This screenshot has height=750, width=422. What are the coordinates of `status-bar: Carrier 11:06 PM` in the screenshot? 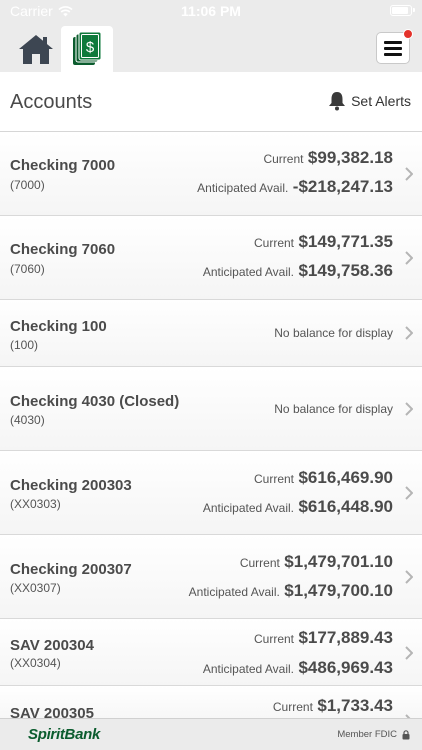 It's located at (211, 11).